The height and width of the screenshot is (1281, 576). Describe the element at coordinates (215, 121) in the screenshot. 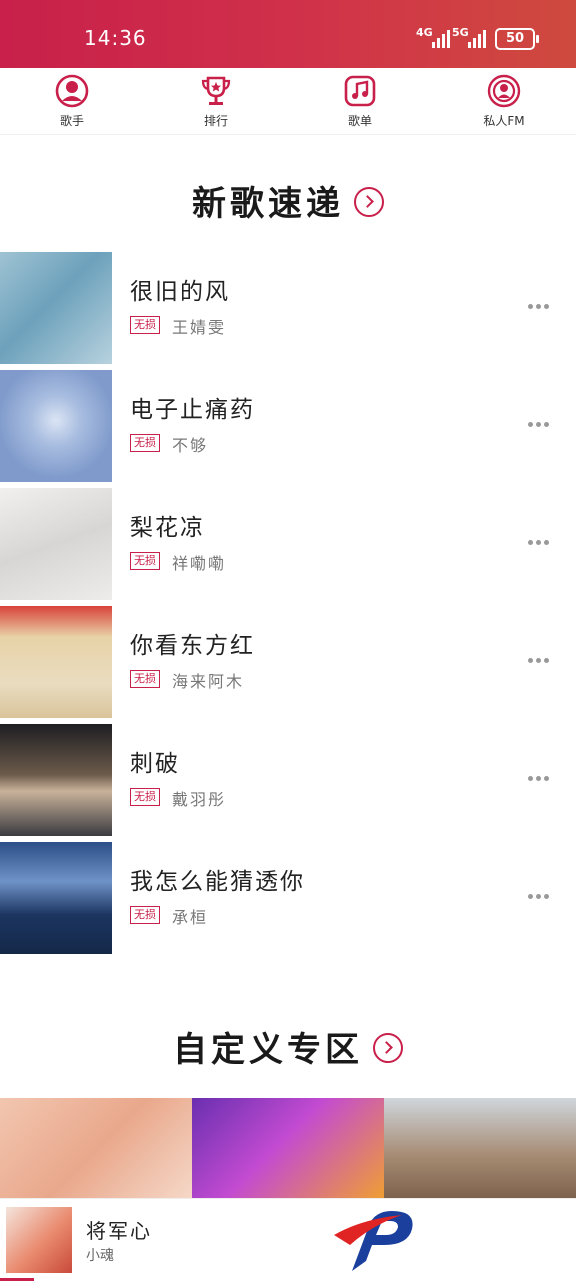

I see `nav-label: 排行` at that location.